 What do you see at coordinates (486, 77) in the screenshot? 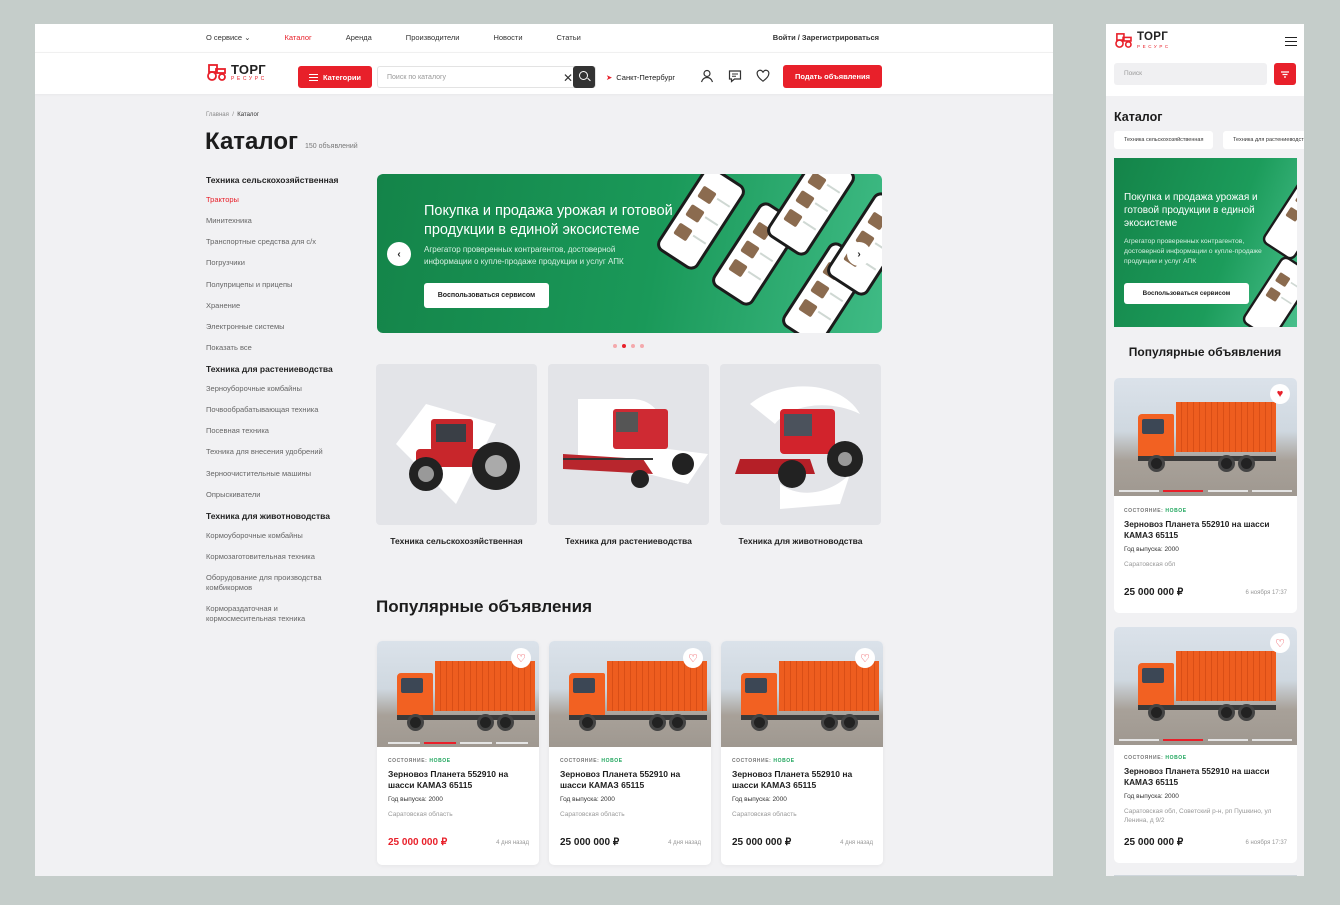
I see `search-input: Поиск по каталогу ✕` at bounding box center [486, 77].